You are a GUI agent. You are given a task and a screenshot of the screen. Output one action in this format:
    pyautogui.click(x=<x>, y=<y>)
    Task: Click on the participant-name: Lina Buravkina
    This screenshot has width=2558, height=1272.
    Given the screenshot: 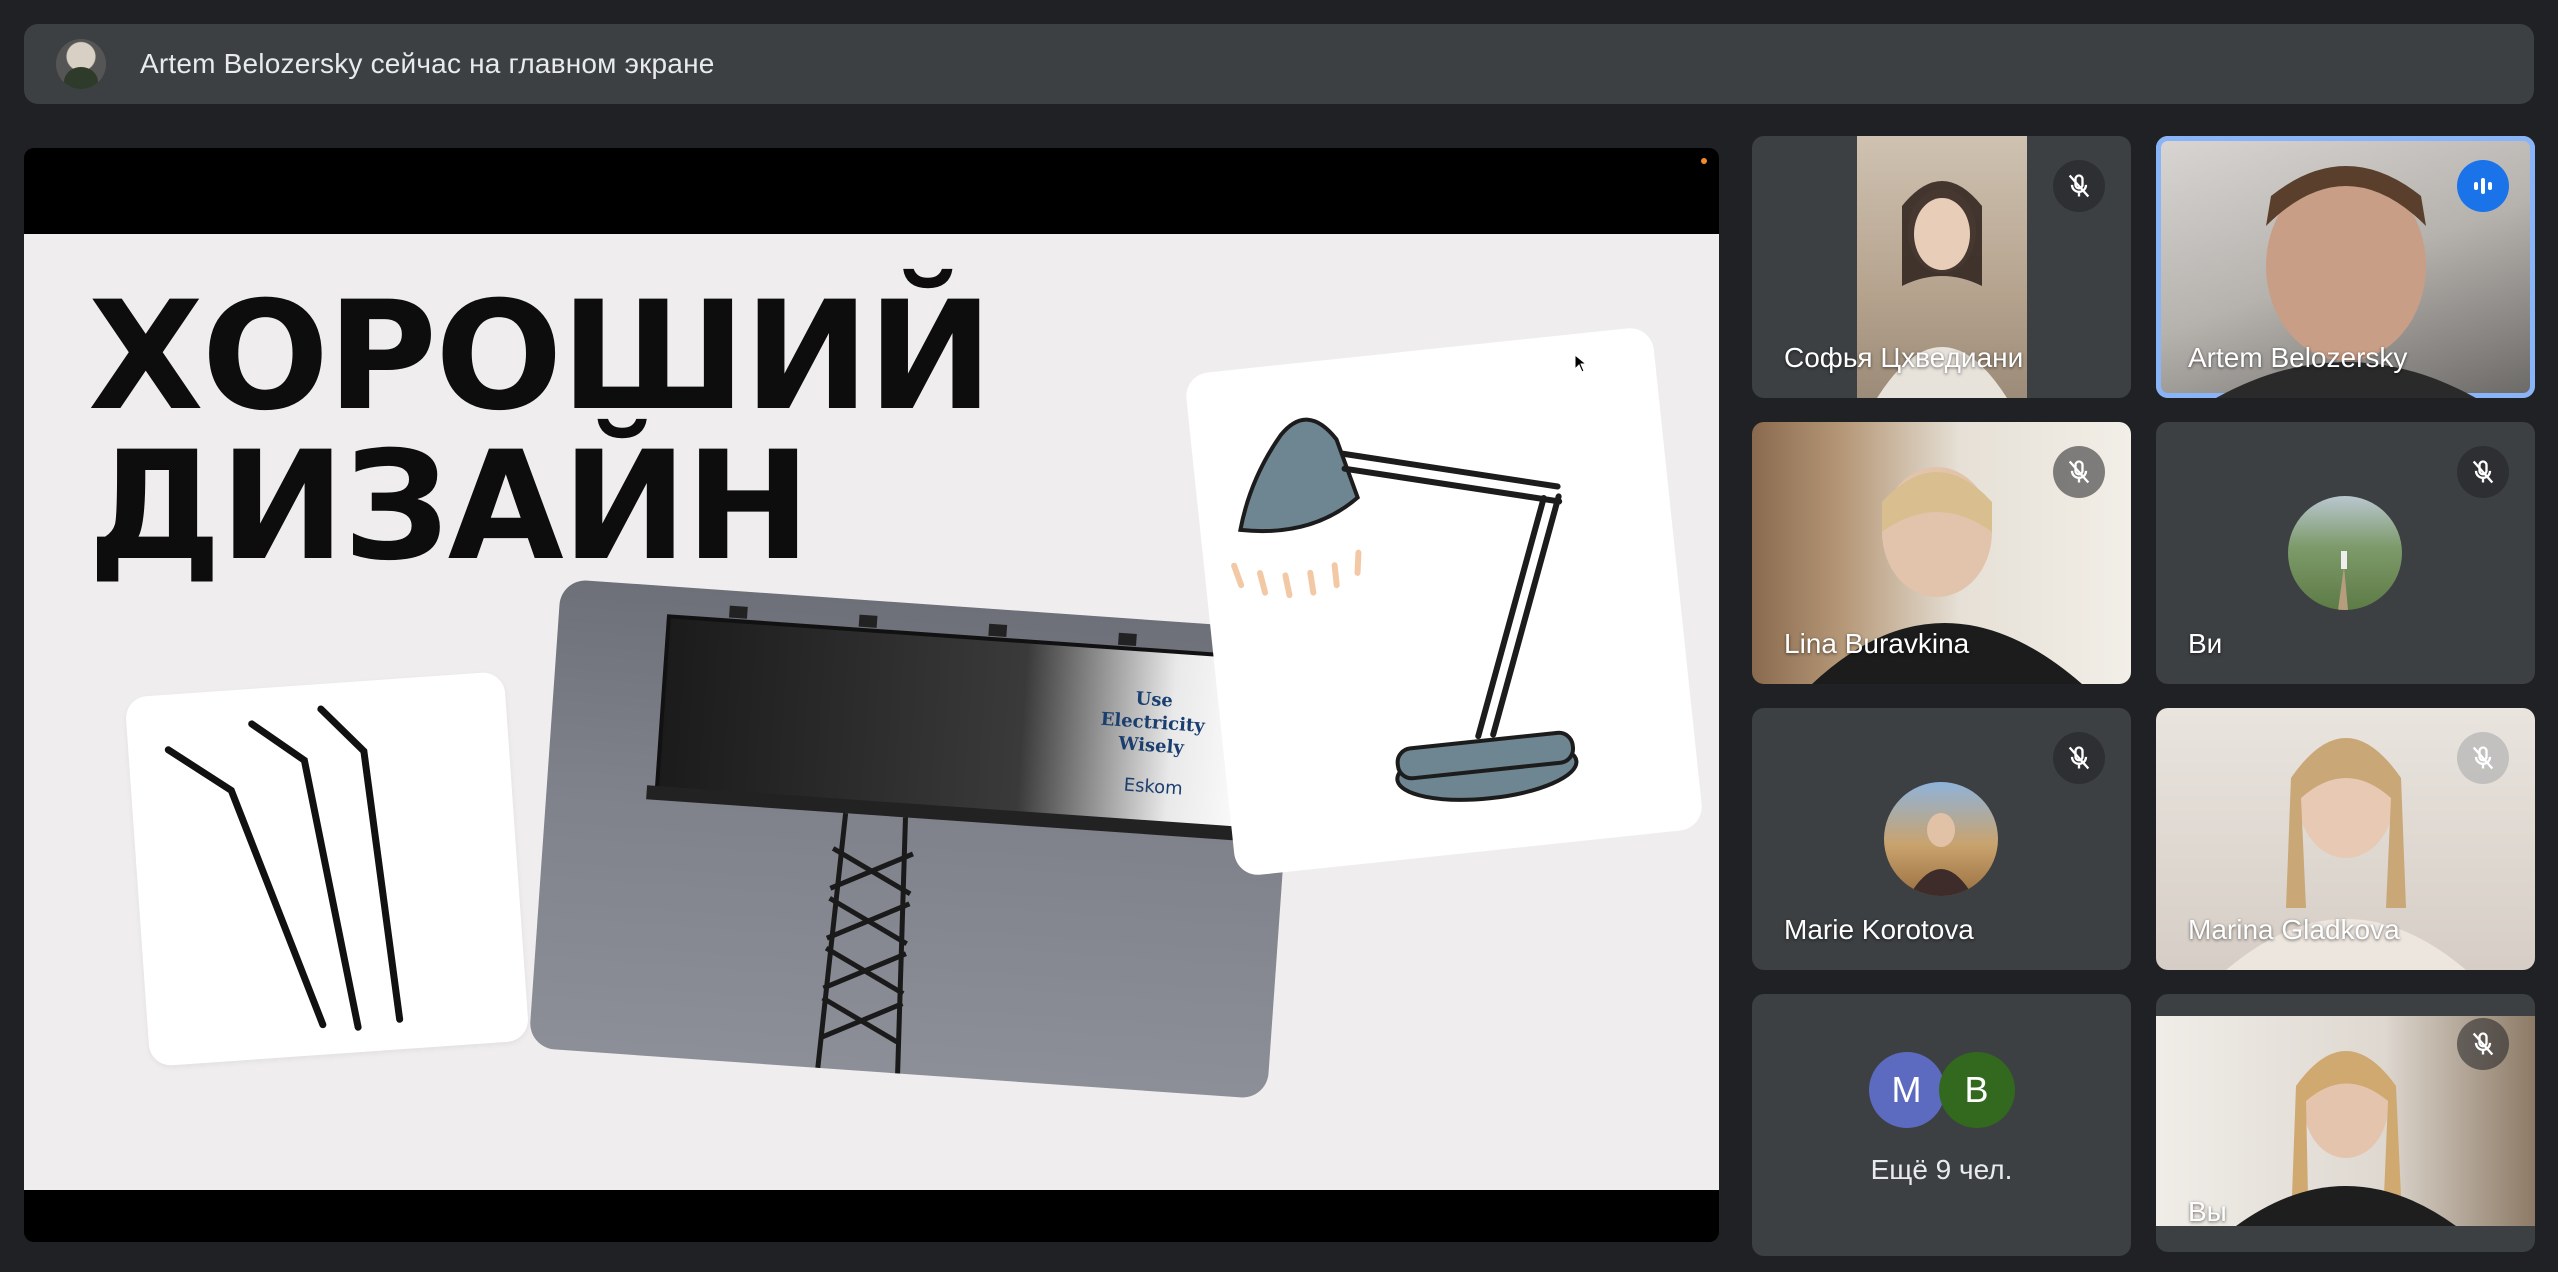 What is the action you would take?
    pyautogui.click(x=1877, y=643)
    